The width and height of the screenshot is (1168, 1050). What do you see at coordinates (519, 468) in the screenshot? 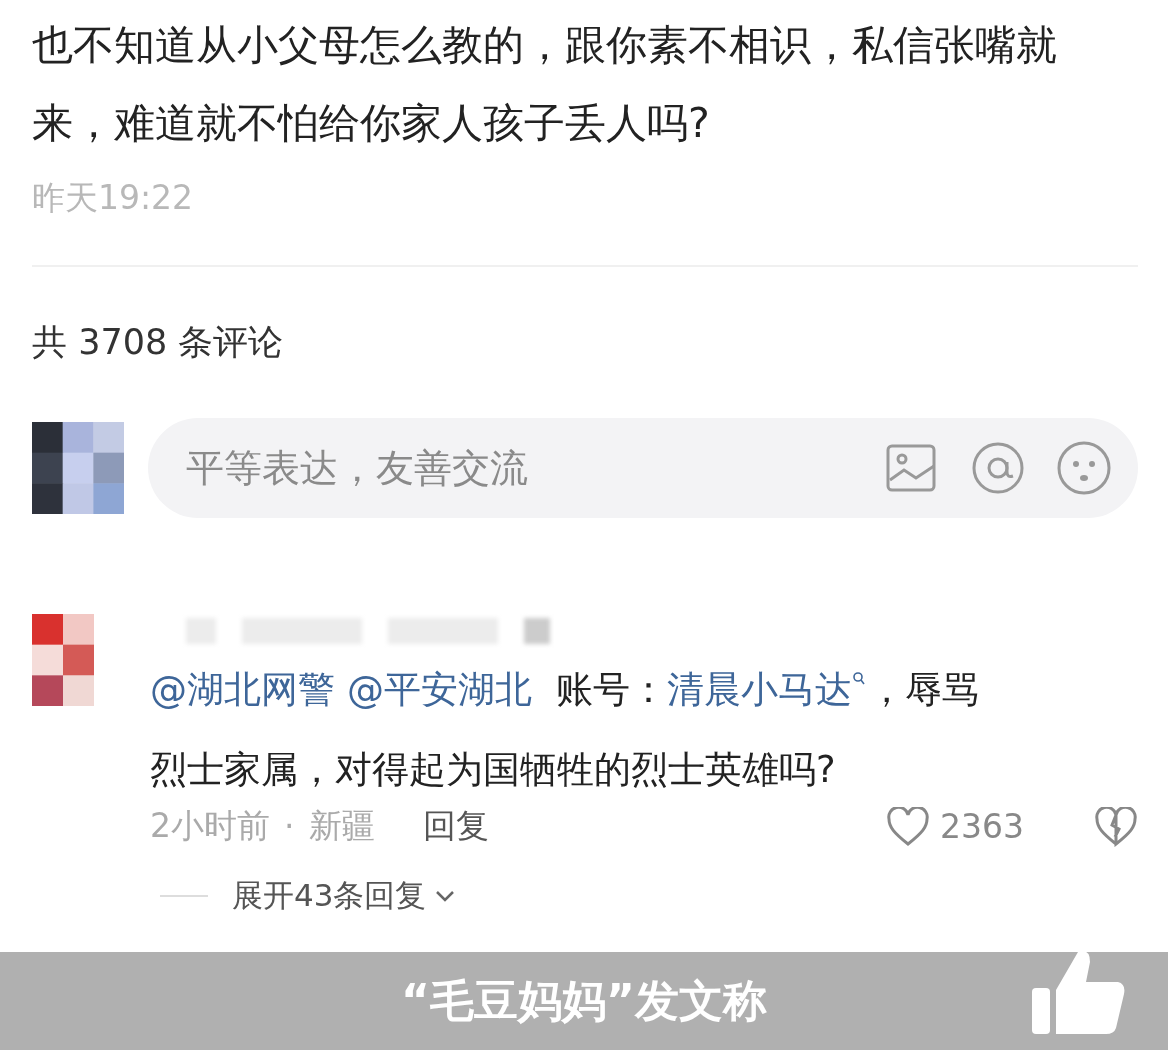
I see `comment-input: 平等表达，友善交流` at bounding box center [519, 468].